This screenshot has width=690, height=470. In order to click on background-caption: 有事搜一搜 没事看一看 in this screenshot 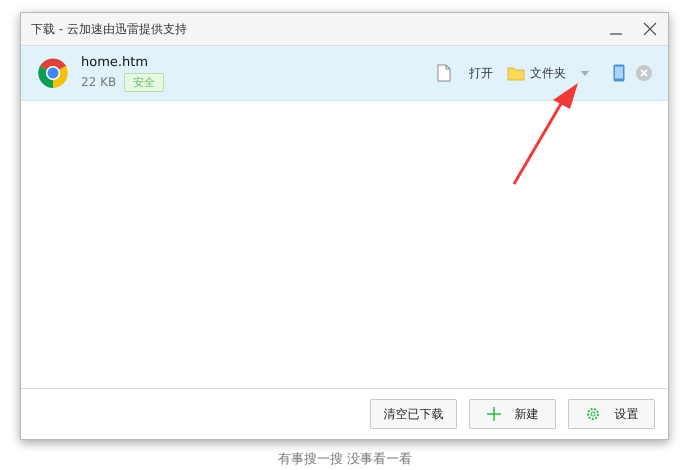, I will do `click(345, 459)`.